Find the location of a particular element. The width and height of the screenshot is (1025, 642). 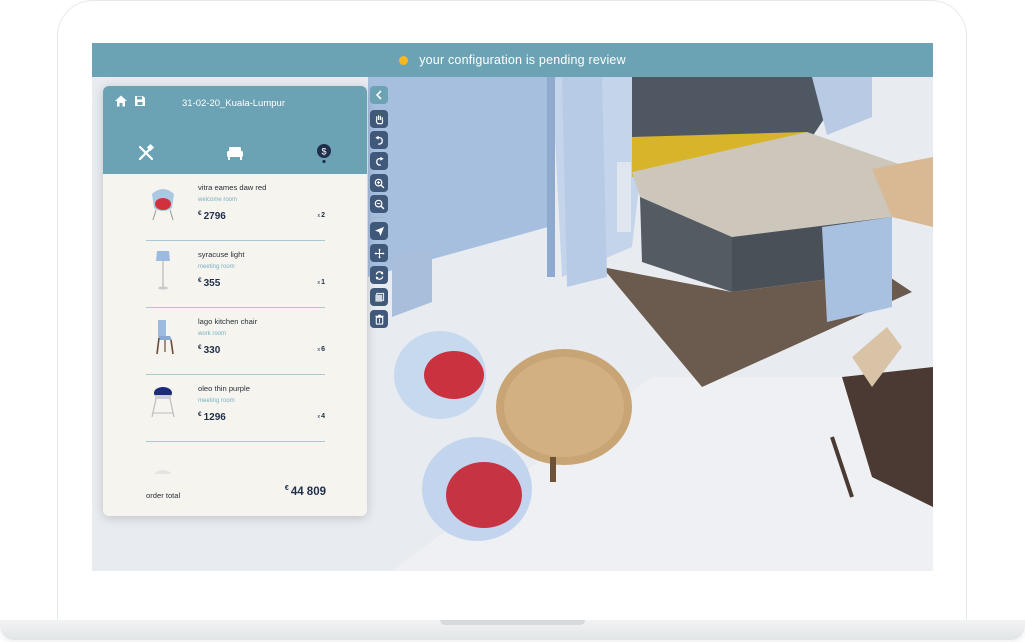

item-quantity-value: 2 is located at coordinates (323, 215).